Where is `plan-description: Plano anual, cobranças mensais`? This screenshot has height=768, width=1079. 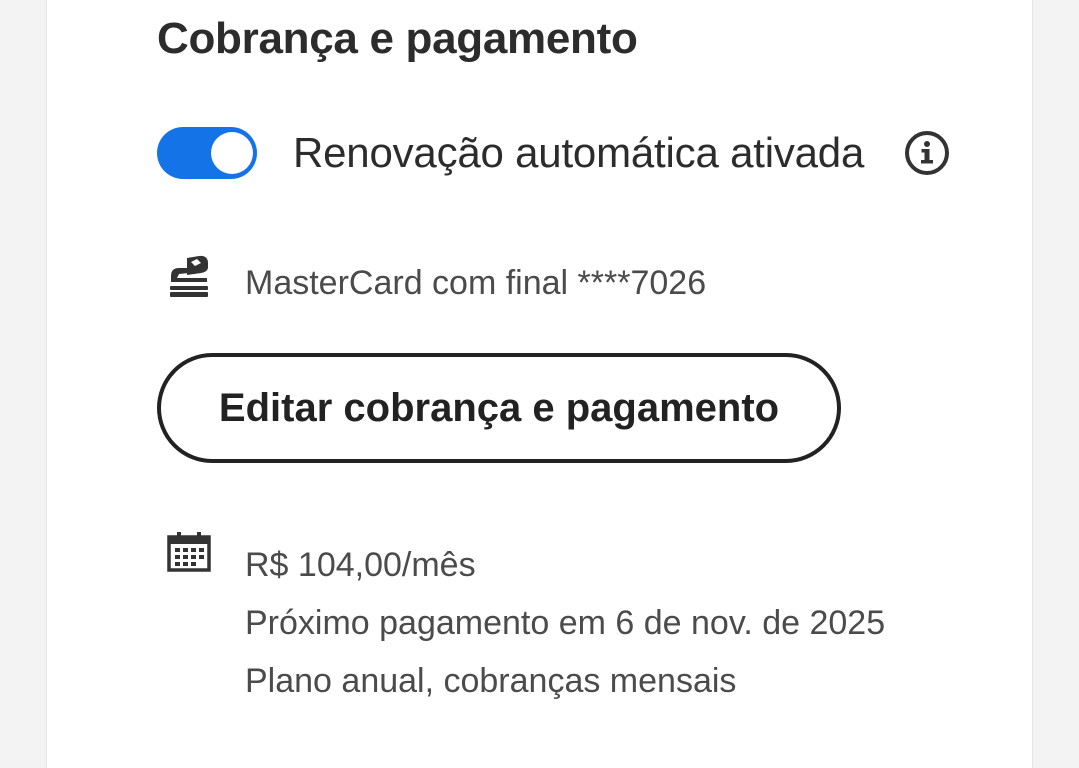
plan-description: Plano anual, cobranças mensais is located at coordinates (491, 681).